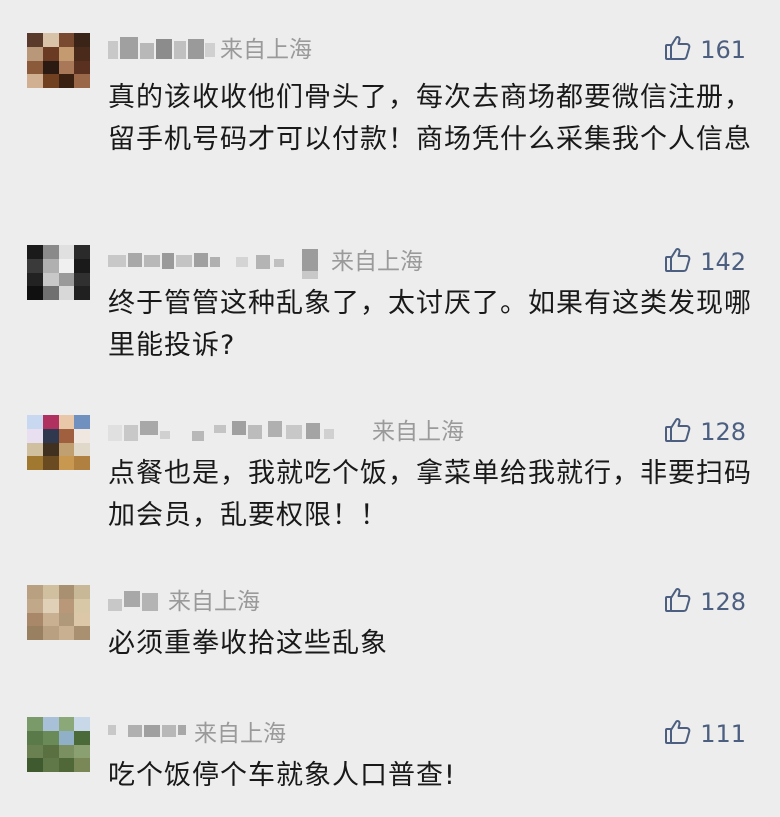  Describe the element at coordinates (282, 775) in the screenshot. I see `comment-text: 吃个饭停个车就象人口普查!` at that location.